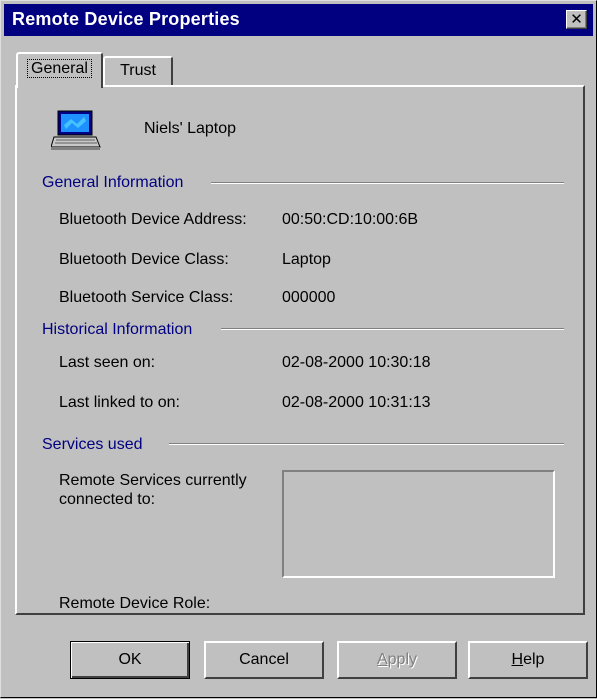 The width and height of the screenshot is (597, 699). What do you see at coordinates (418, 524) in the screenshot?
I see `connected-services-listbox` at bounding box center [418, 524].